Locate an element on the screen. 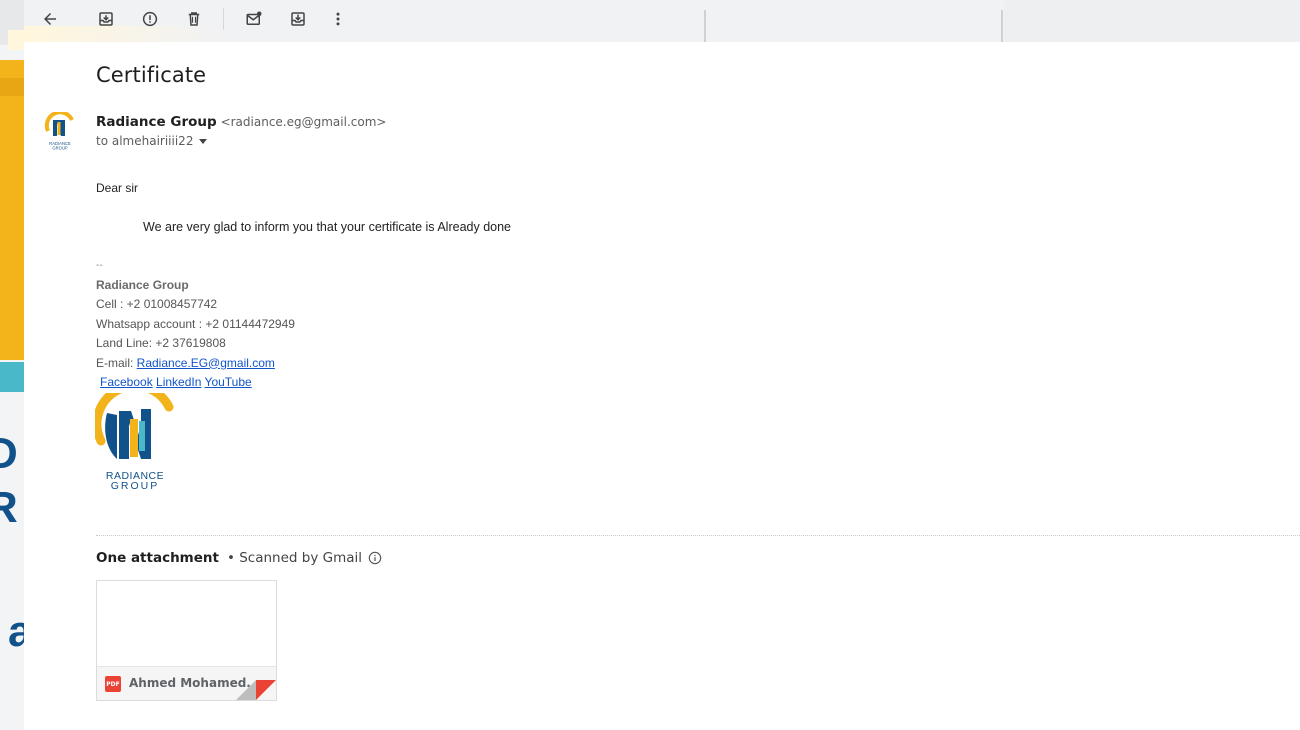 Image resolution: width=1300 pixels, height=730 pixels. recipient-text: to almehairiiii22 is located at coordinates (145, 141).